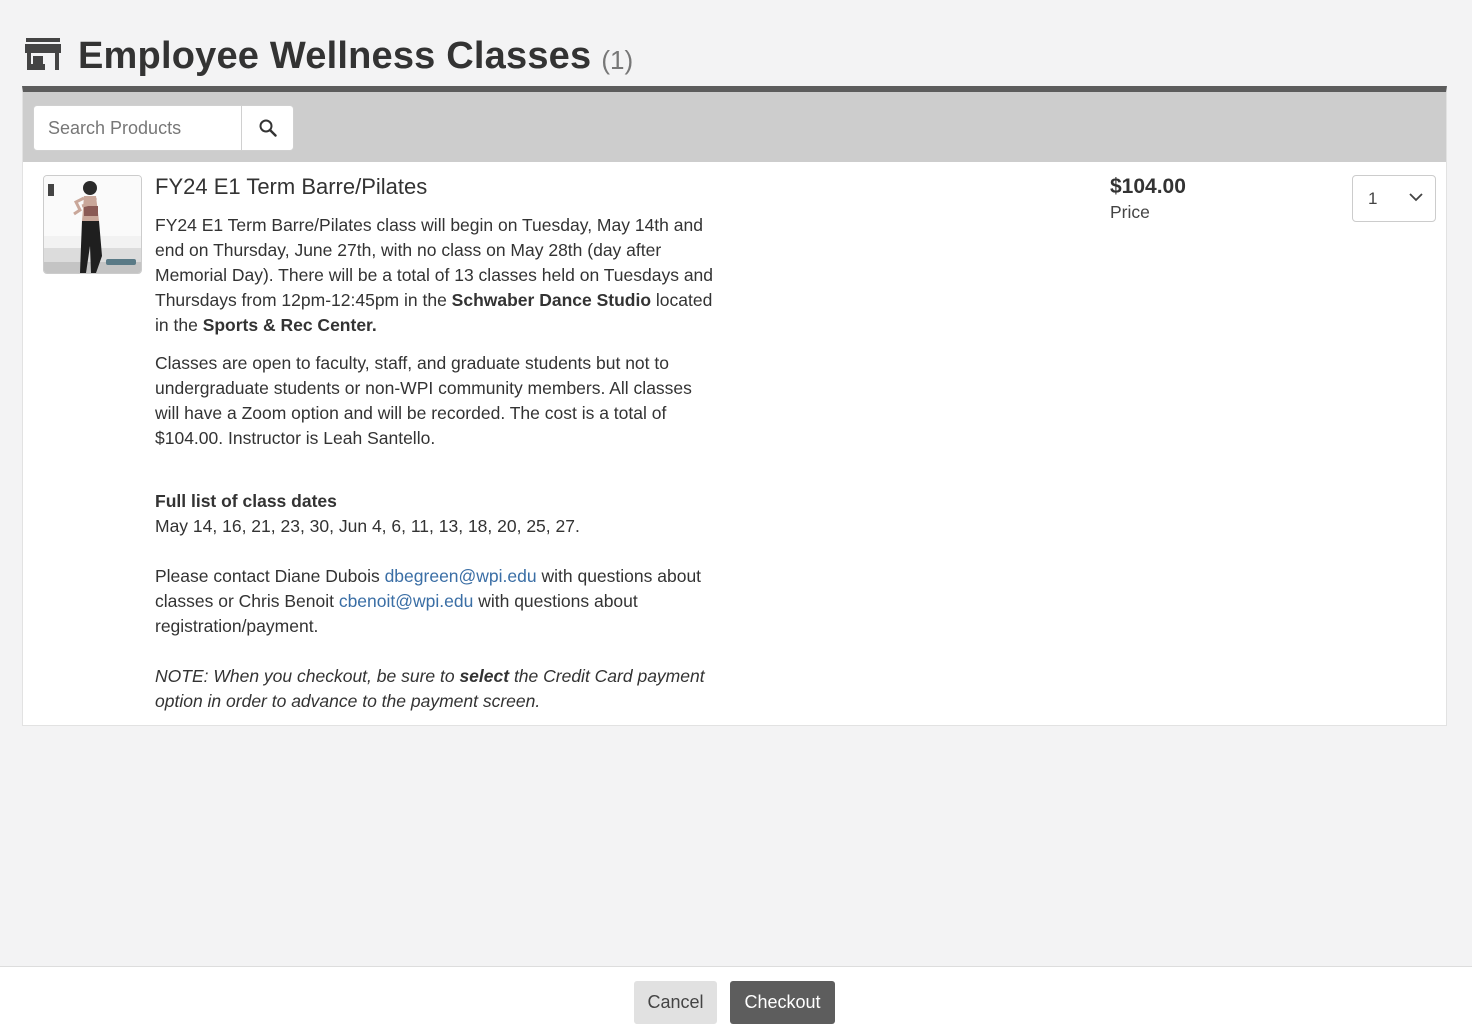  I want to click on note-emphasis: select, so click(484, 676).